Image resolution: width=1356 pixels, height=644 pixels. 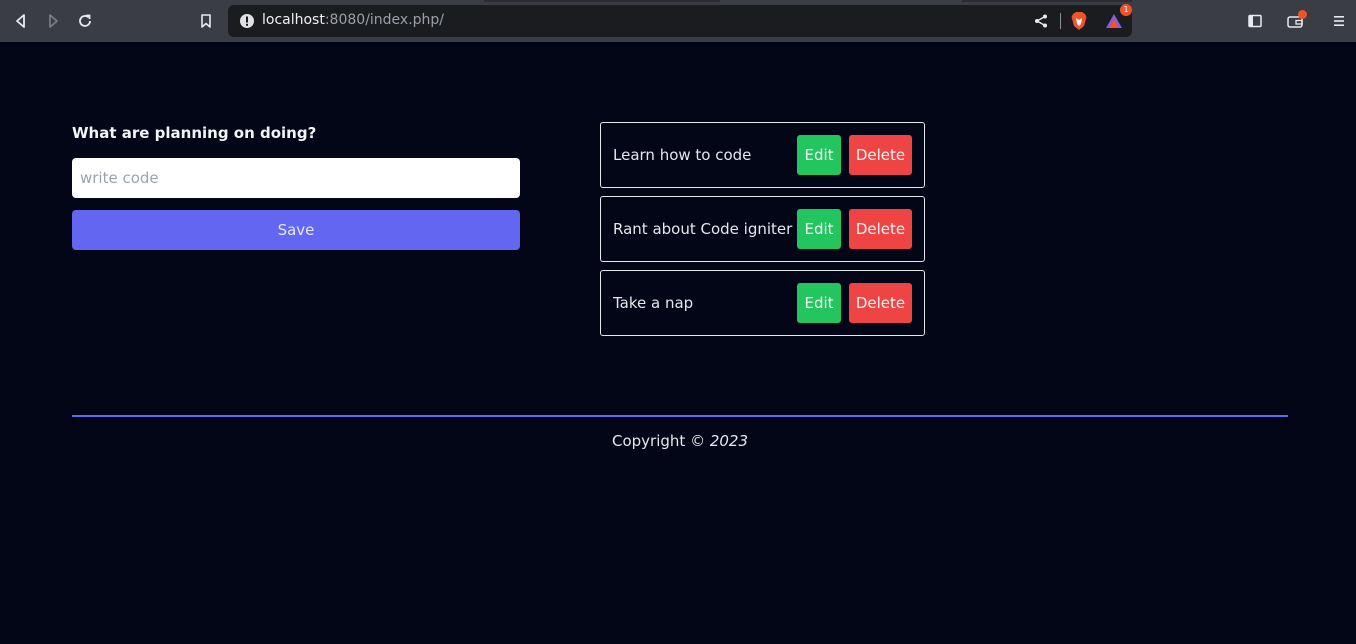 What do you see at coordinates (21, 21) in the screenshot?
I see `back-icon` at bounding box center [21, 21].